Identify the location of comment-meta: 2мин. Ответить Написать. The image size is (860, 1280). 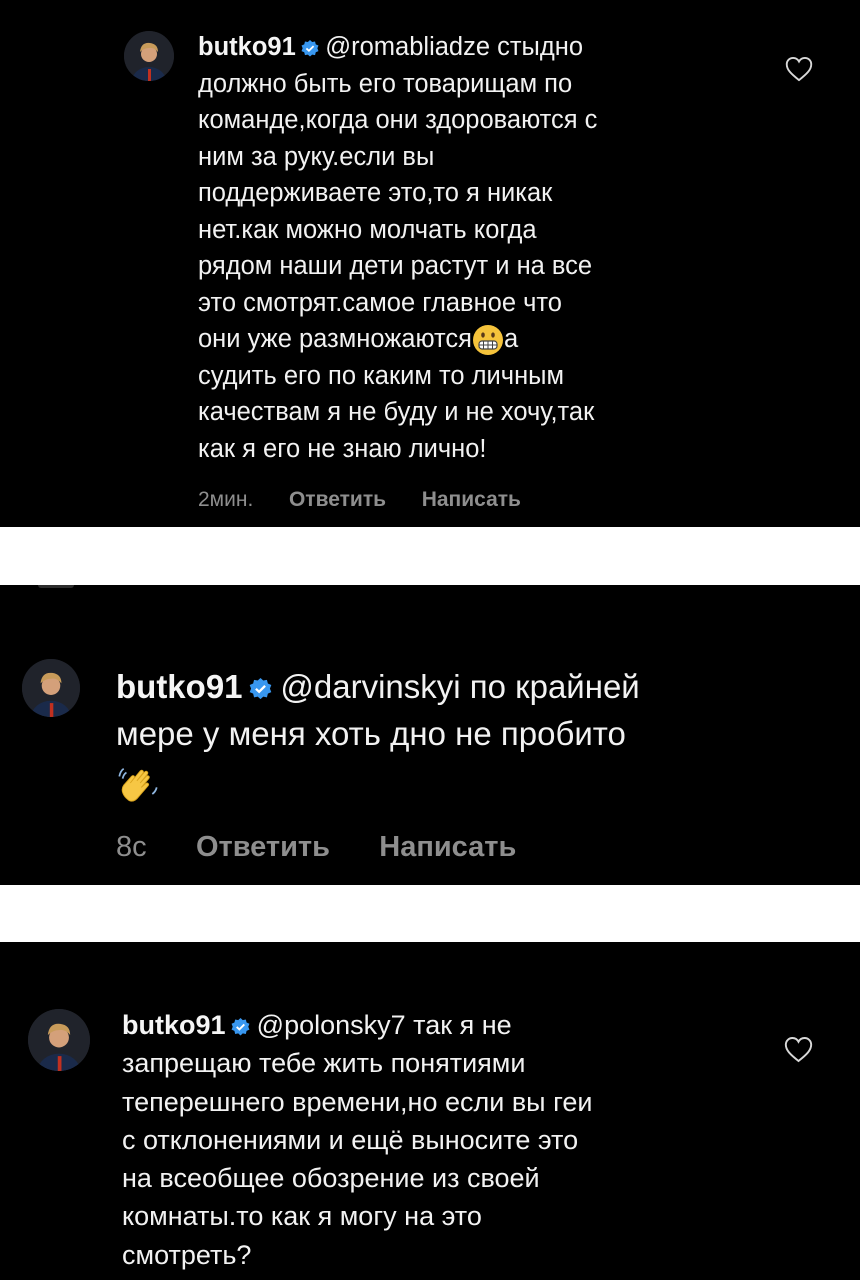
(377, 500).